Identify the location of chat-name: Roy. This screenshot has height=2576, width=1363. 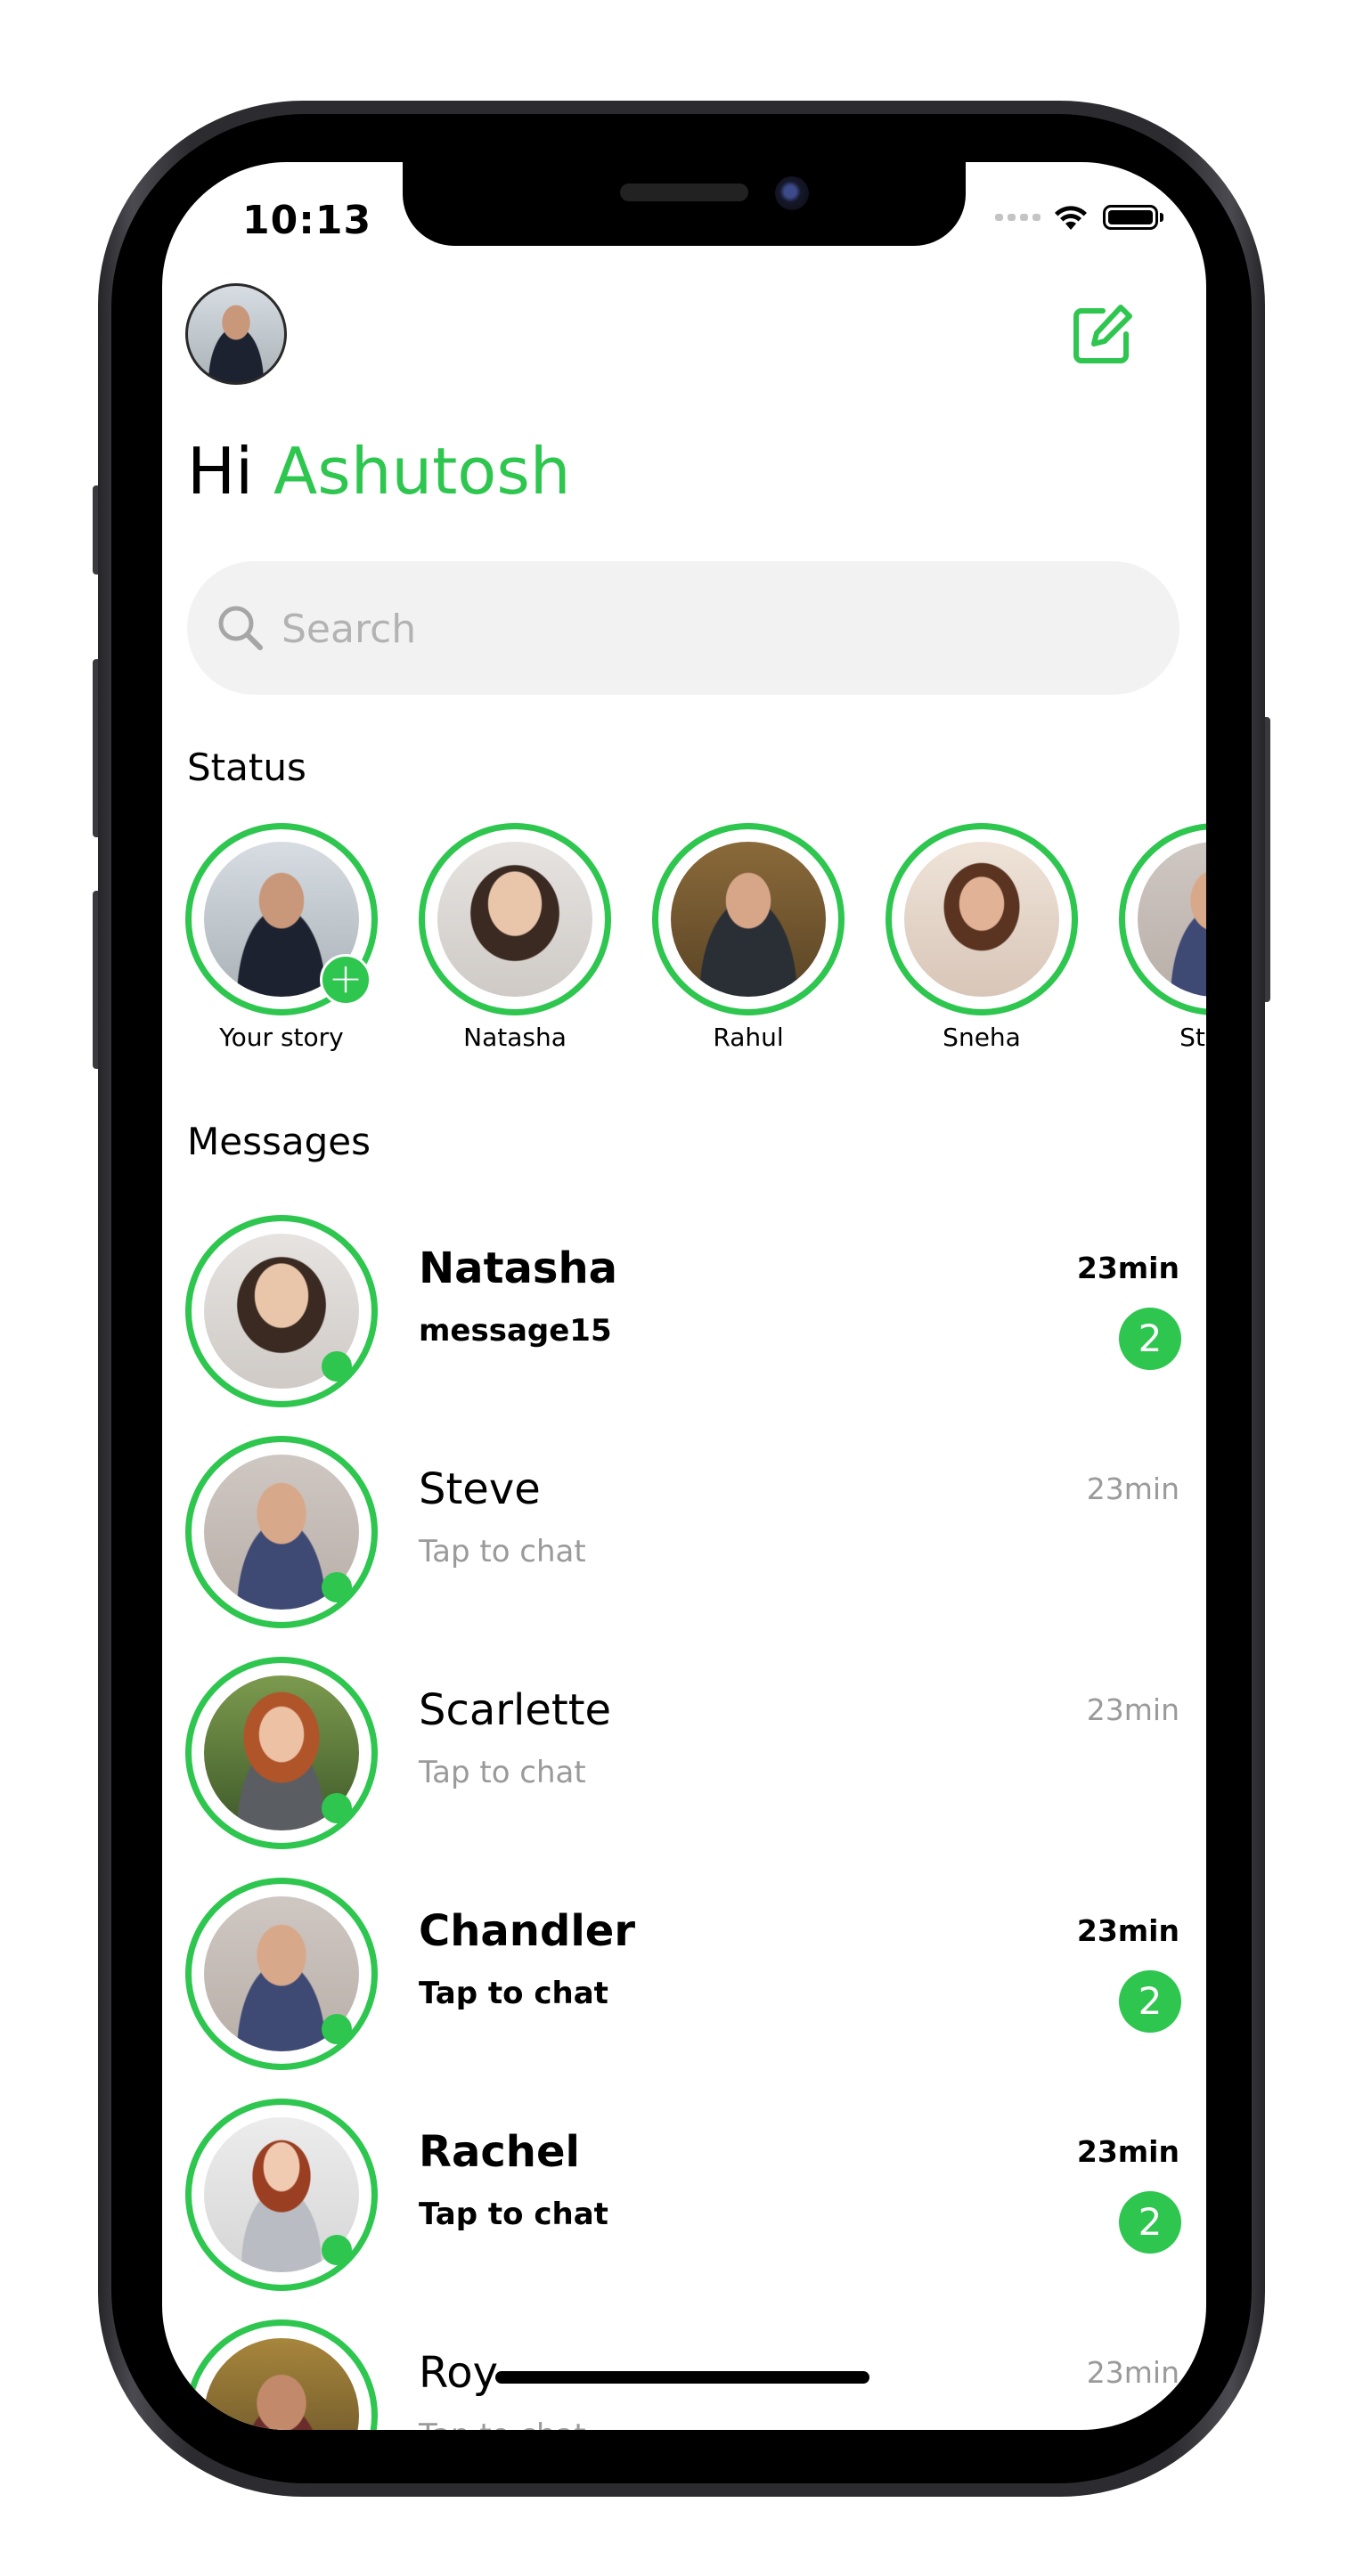
(458, 2373).